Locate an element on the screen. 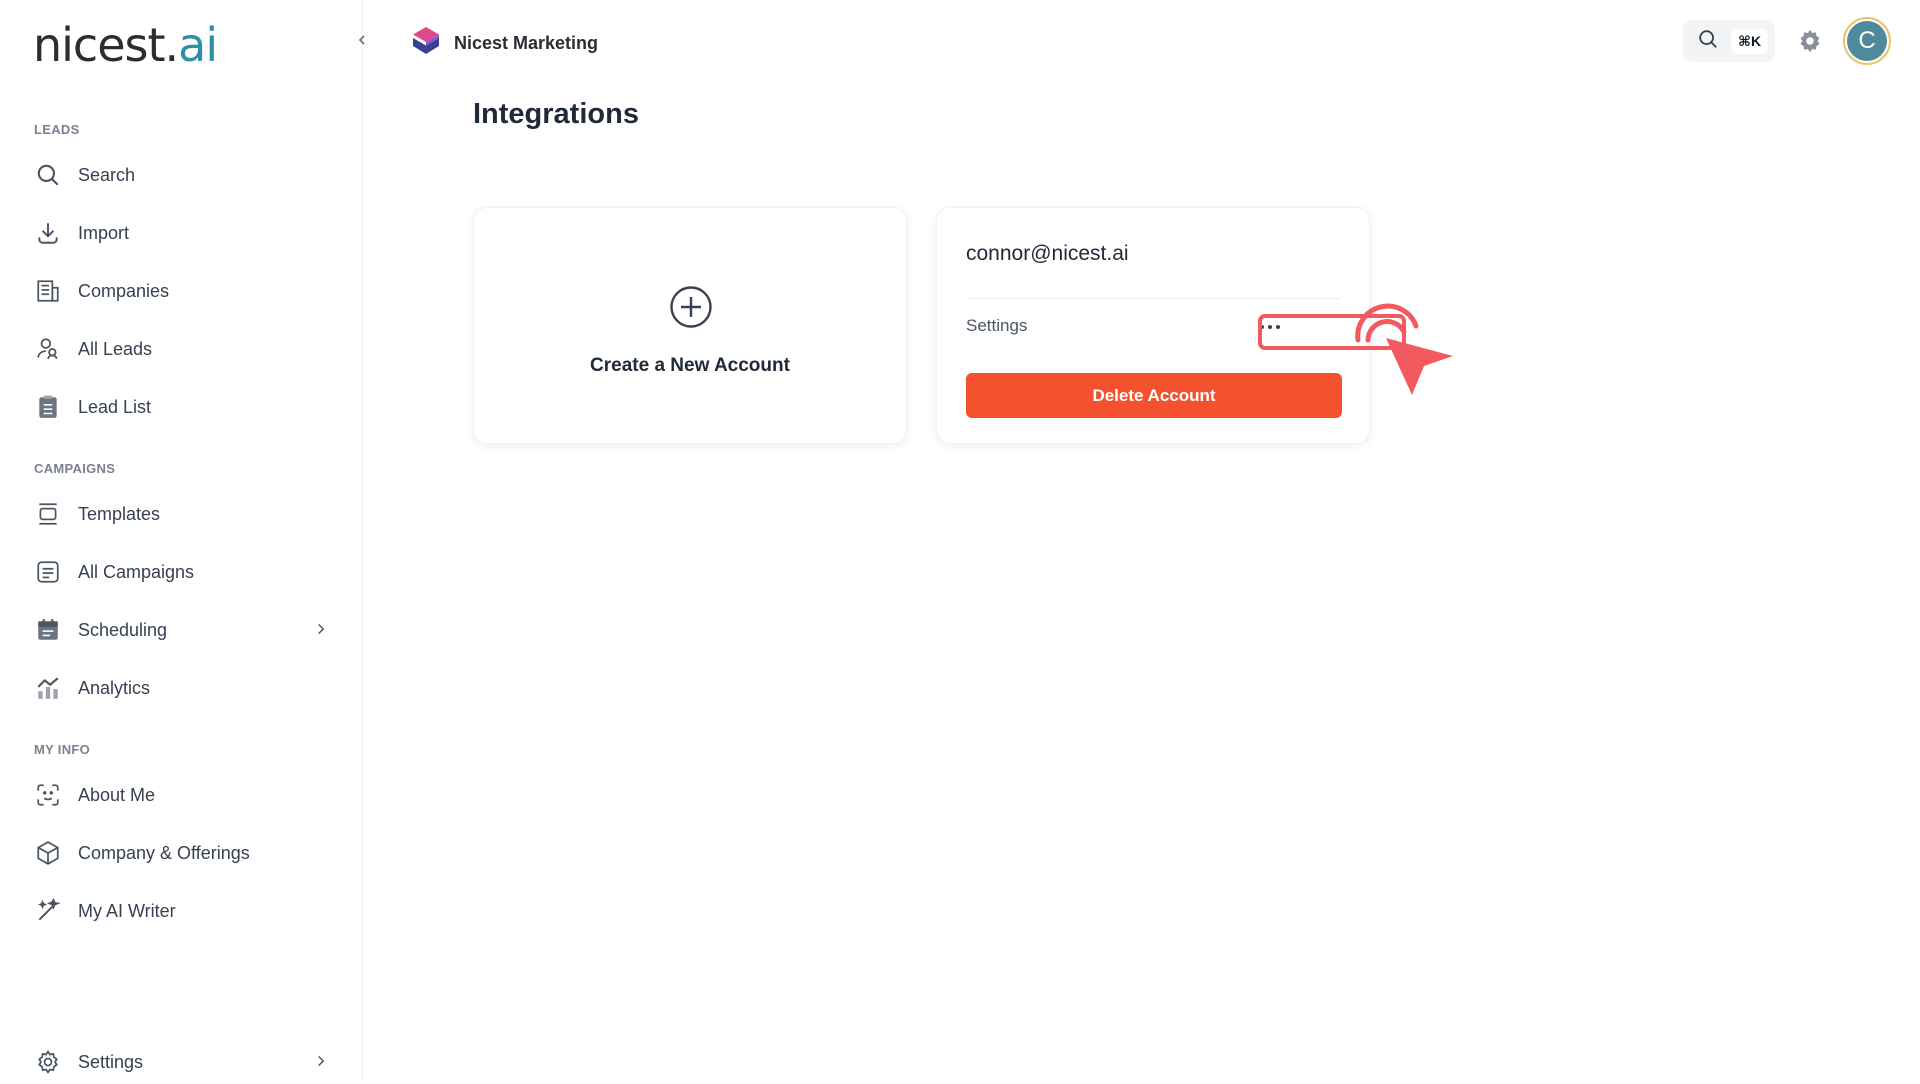 The width and height of the screenshot is (1920, 1084). sidebar-item-label: Scheduling is located at coordinates (123, 629).